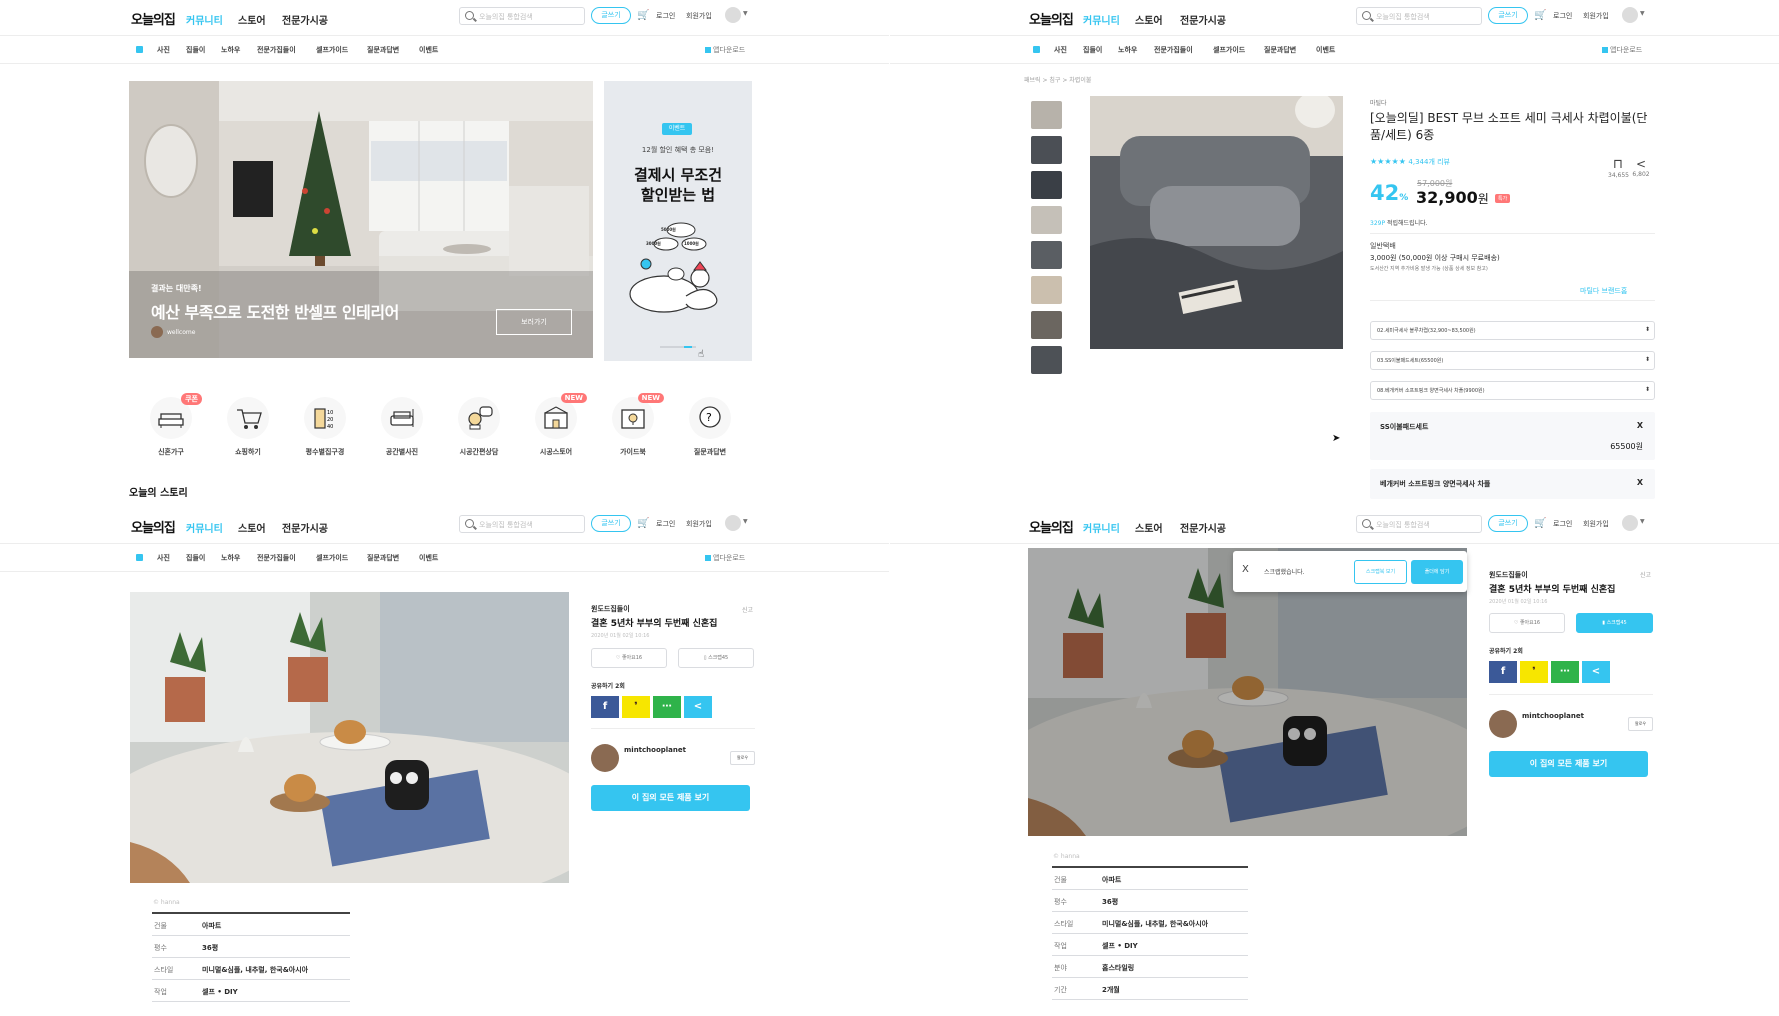  I want to click on category-newlywed-furniture: 쿠폰 신혼가구, so click(171, 425).